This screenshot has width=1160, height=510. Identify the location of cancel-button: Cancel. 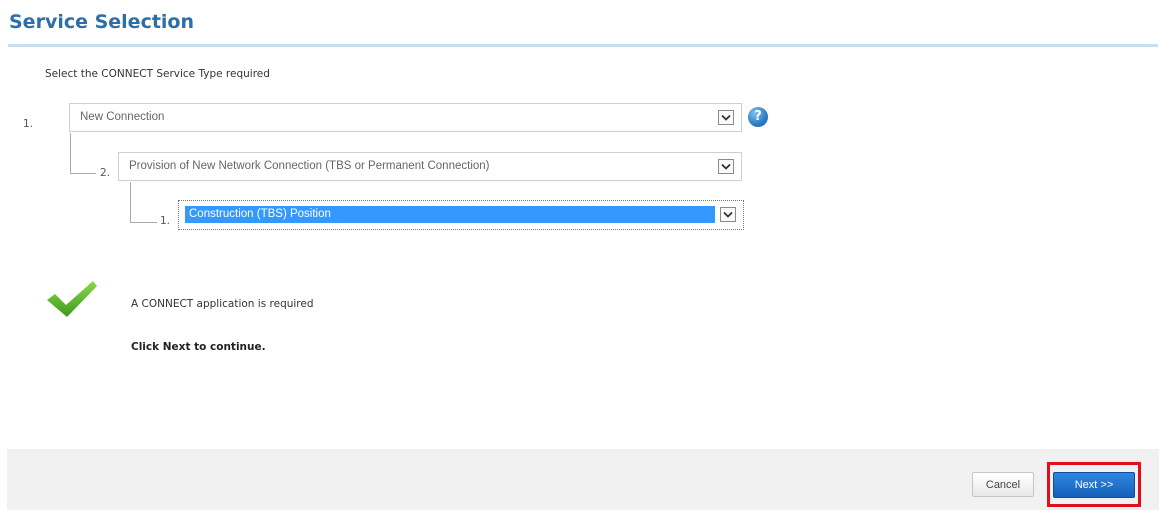
(1003, 484).